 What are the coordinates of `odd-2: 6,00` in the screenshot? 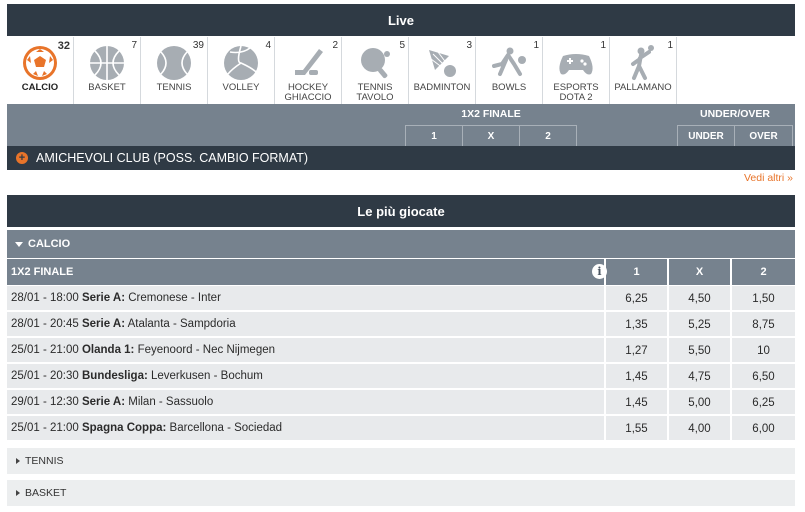 It's located at (762, 428).